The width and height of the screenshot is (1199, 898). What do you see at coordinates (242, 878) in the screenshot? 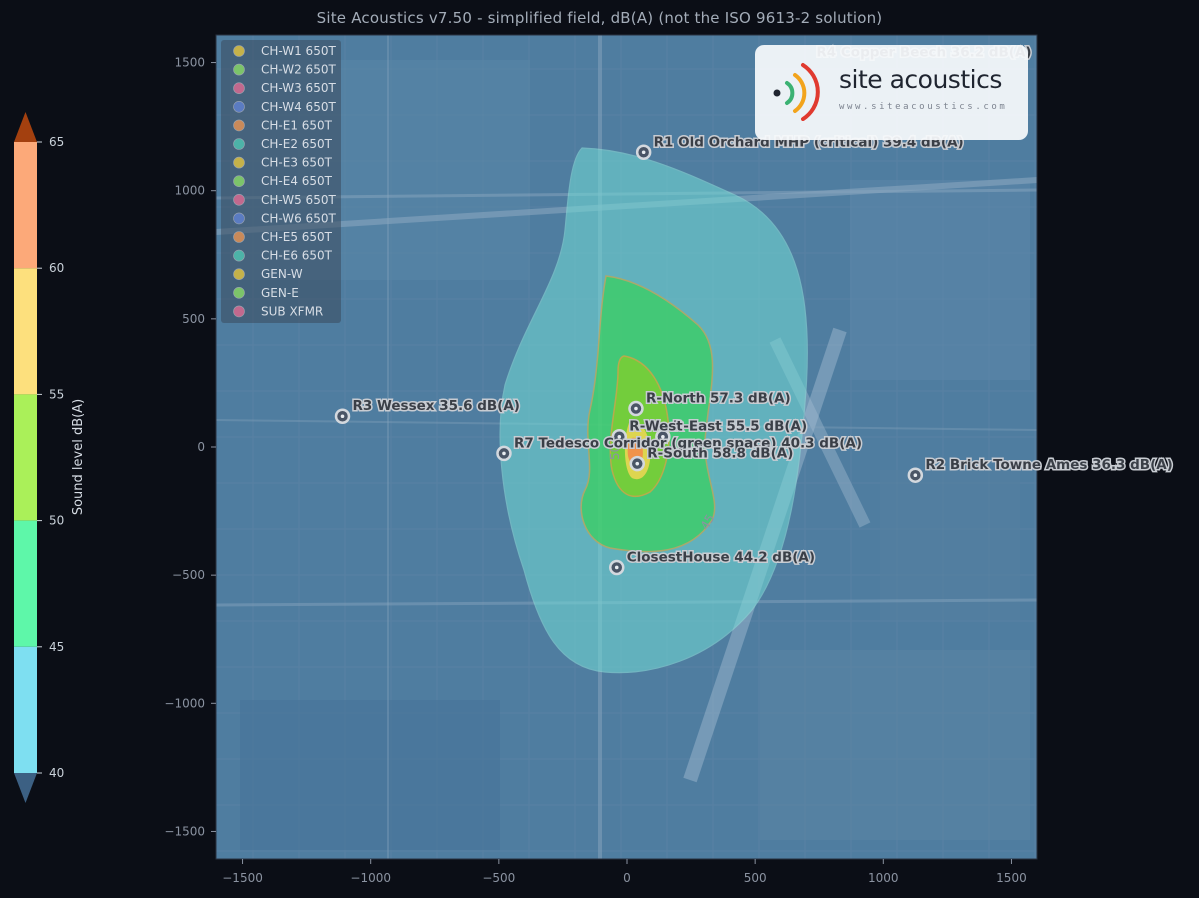
I see `x-tick-label: −1500` at bounding box center [242, 878].